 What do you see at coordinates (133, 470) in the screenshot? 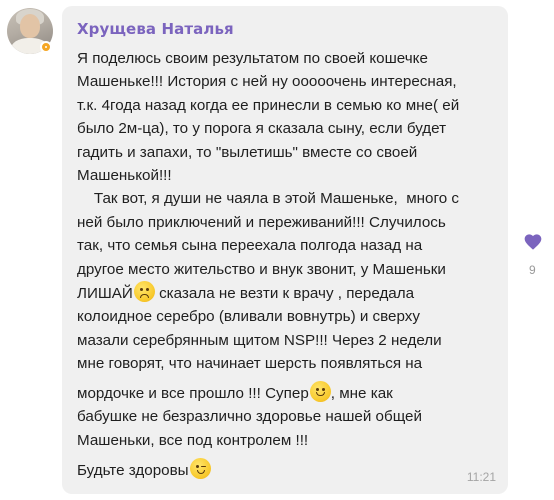
I see `message-fragment: Будьте здоровы` at bounding box center [133, 470].